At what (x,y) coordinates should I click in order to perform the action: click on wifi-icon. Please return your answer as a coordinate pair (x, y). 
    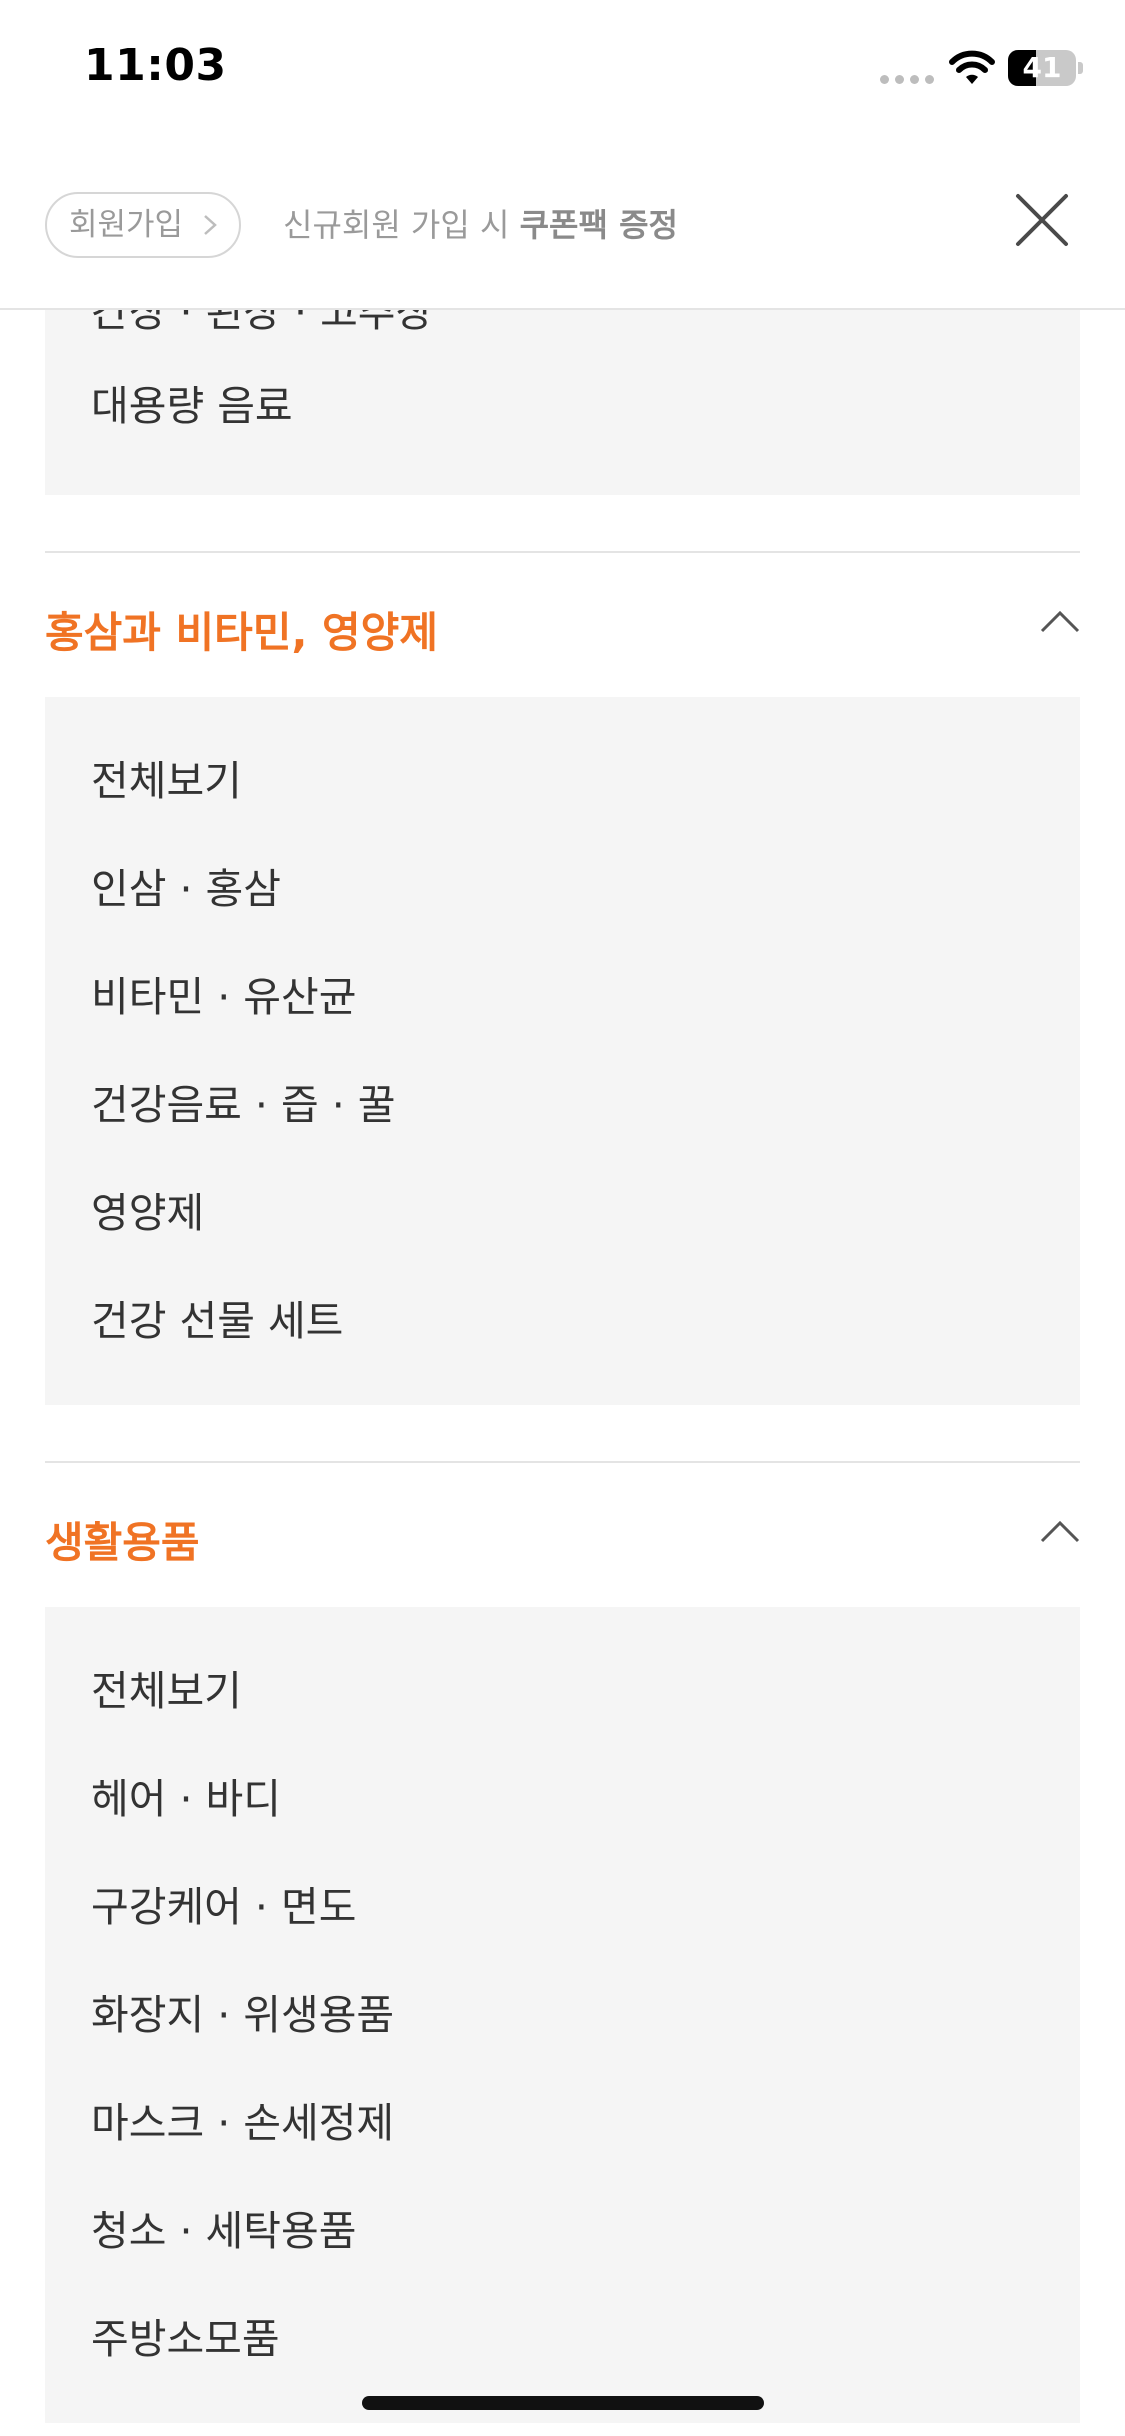
    Looking at the image, I should click on (972, 67).